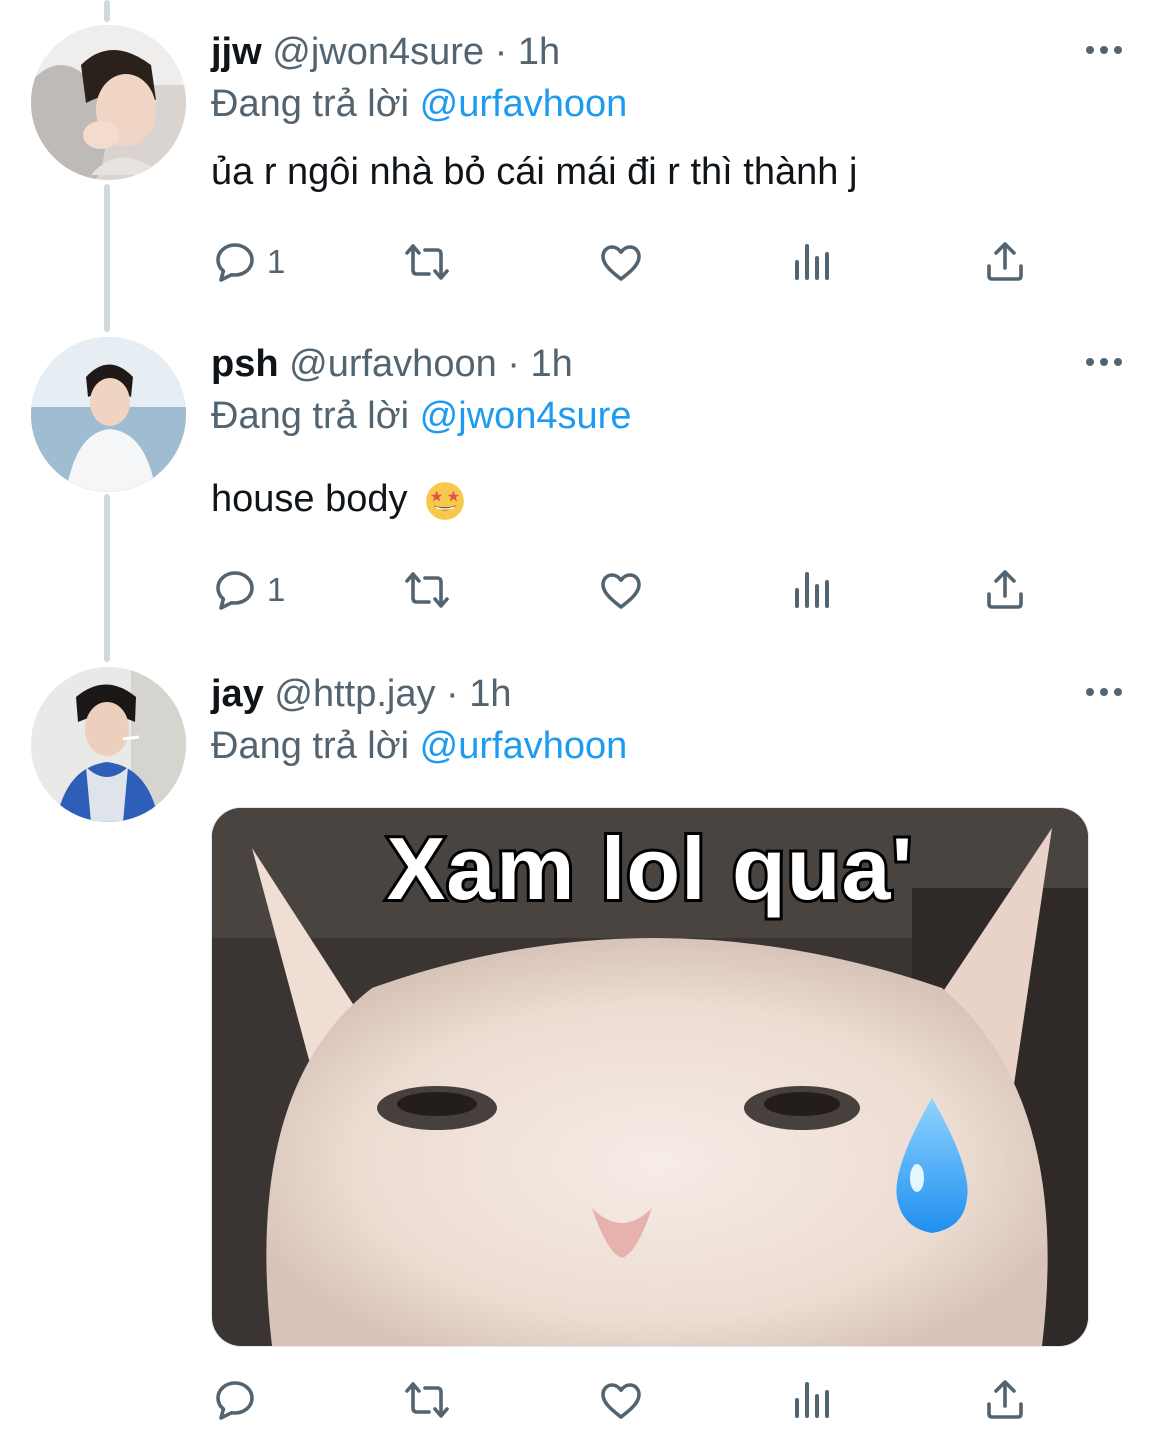 This screenshot has width=1170, height=1437. I want to click on tweet-header: psh @urfavhoon · 1h, so click(392, 364).